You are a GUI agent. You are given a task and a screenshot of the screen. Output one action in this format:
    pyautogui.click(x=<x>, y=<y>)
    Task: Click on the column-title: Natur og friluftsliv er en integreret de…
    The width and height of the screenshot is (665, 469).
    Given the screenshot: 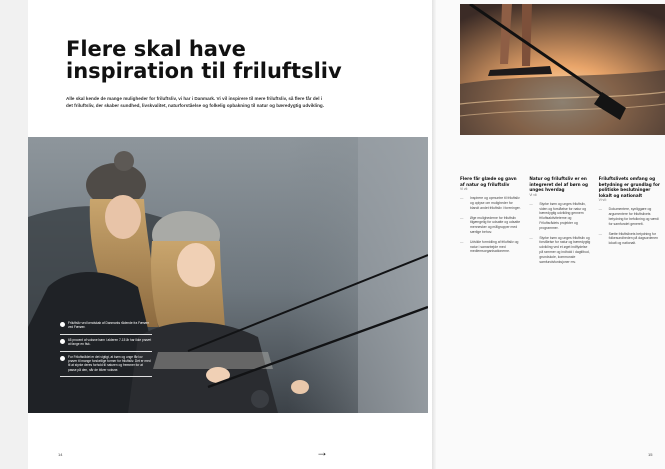 What is the action you would take?
    pyautogui.click(x=558, y=184)
    